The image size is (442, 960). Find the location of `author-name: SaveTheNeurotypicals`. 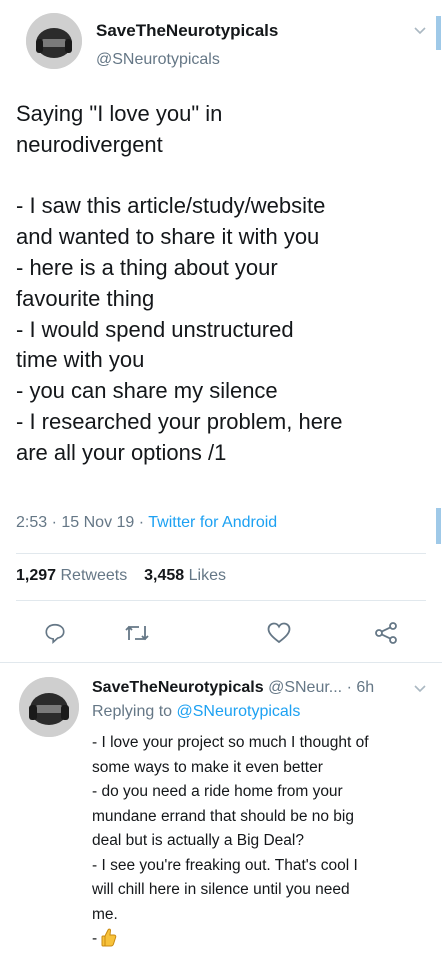

author-name: SaveTheNeurotypicals is located at coordinates (187, 31).